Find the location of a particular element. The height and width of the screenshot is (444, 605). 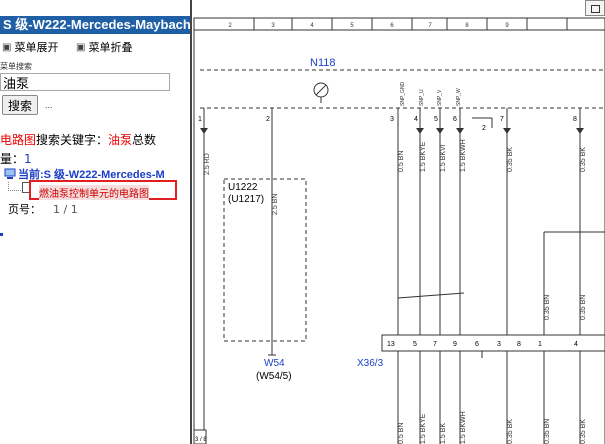

result-summary: 电路图搜索关键字：油泵总数 is located at coordinates (78, 139).